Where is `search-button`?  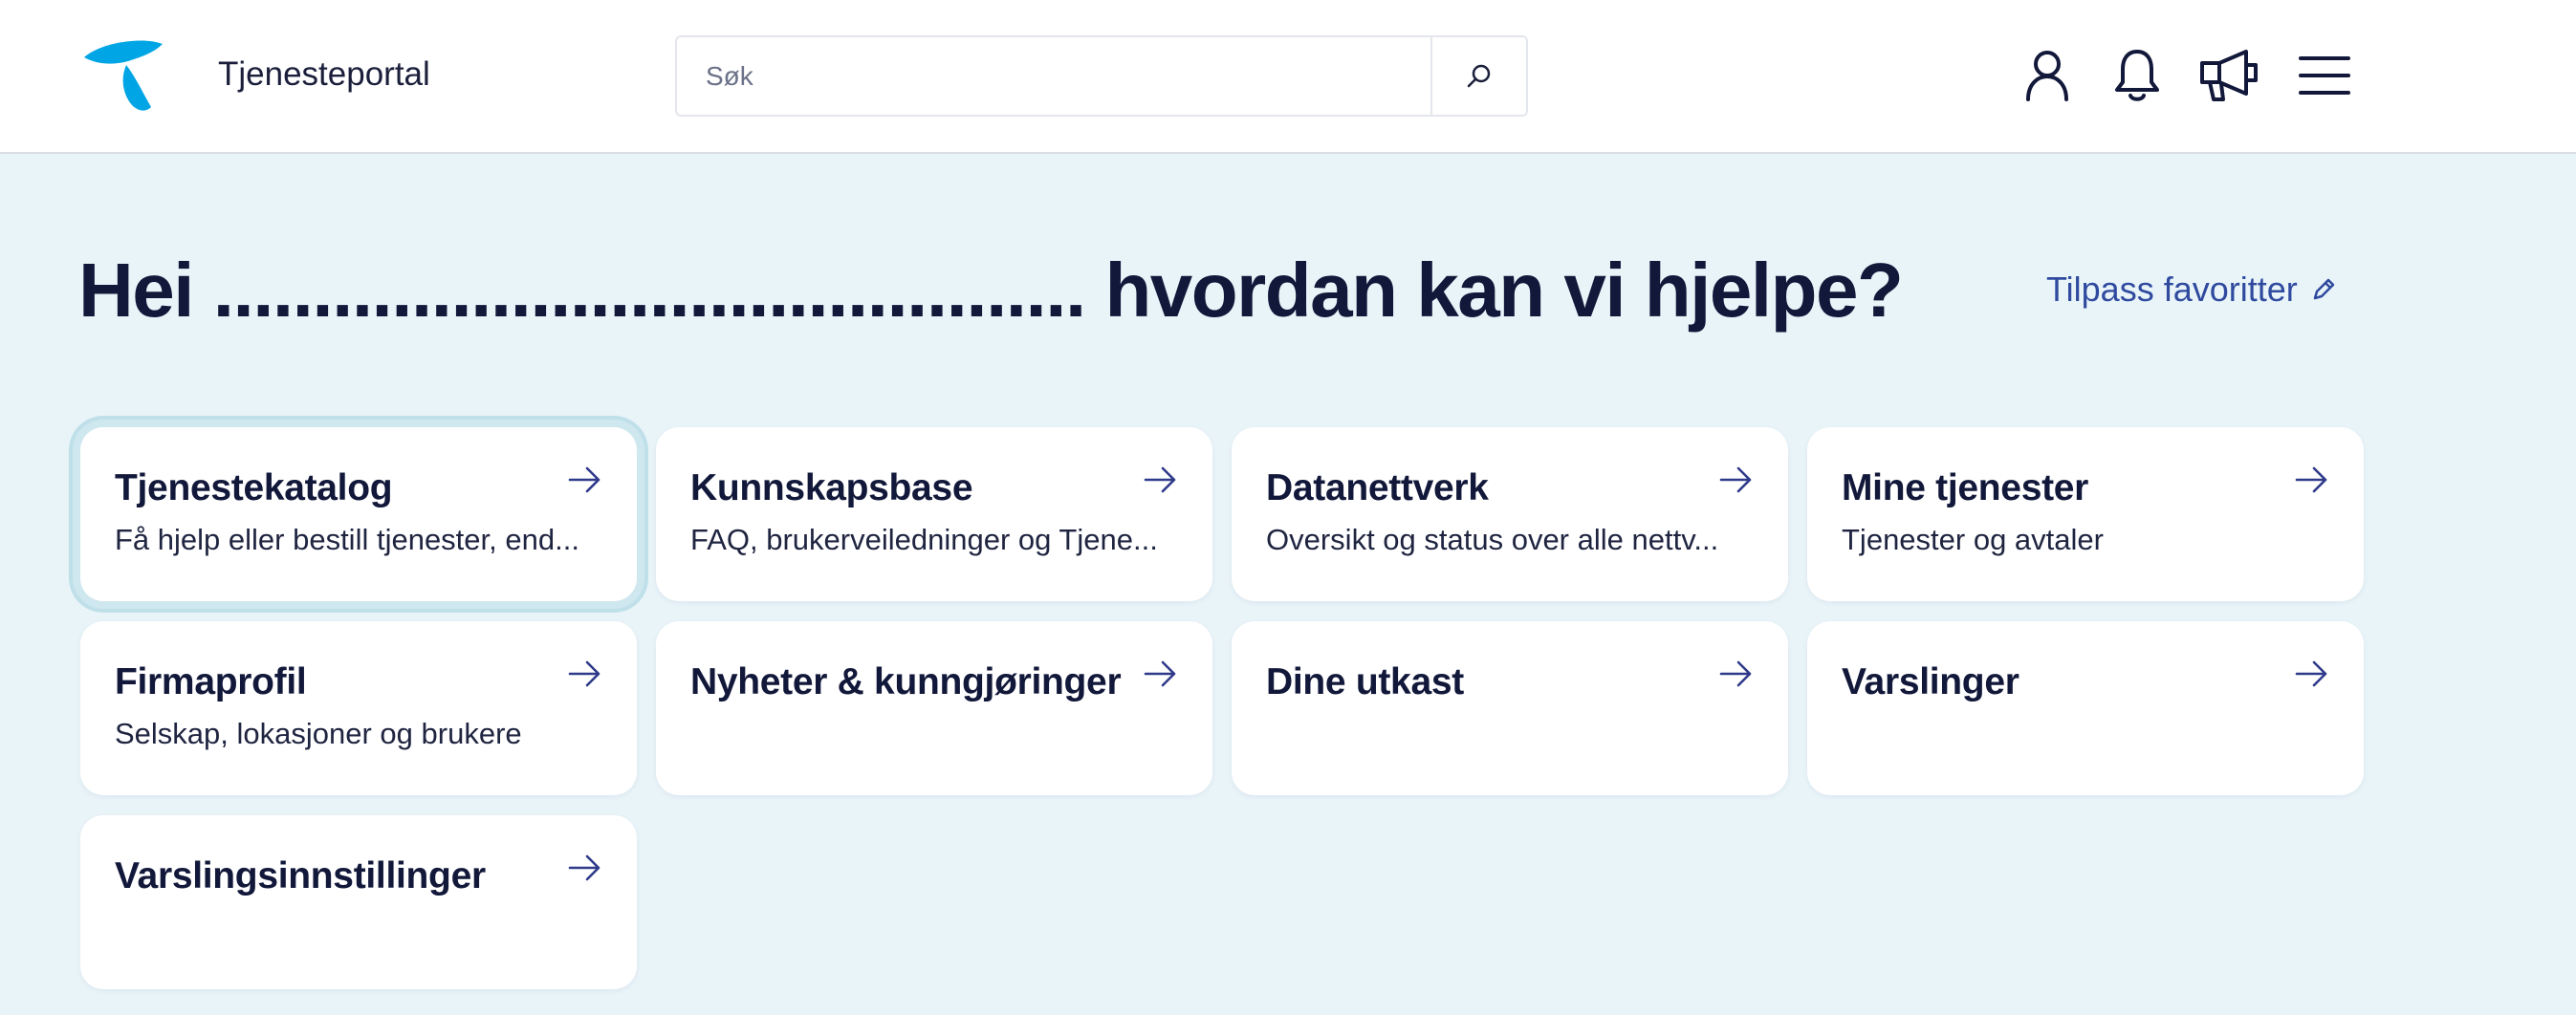 search-button is located at coordinates (1478, 76).